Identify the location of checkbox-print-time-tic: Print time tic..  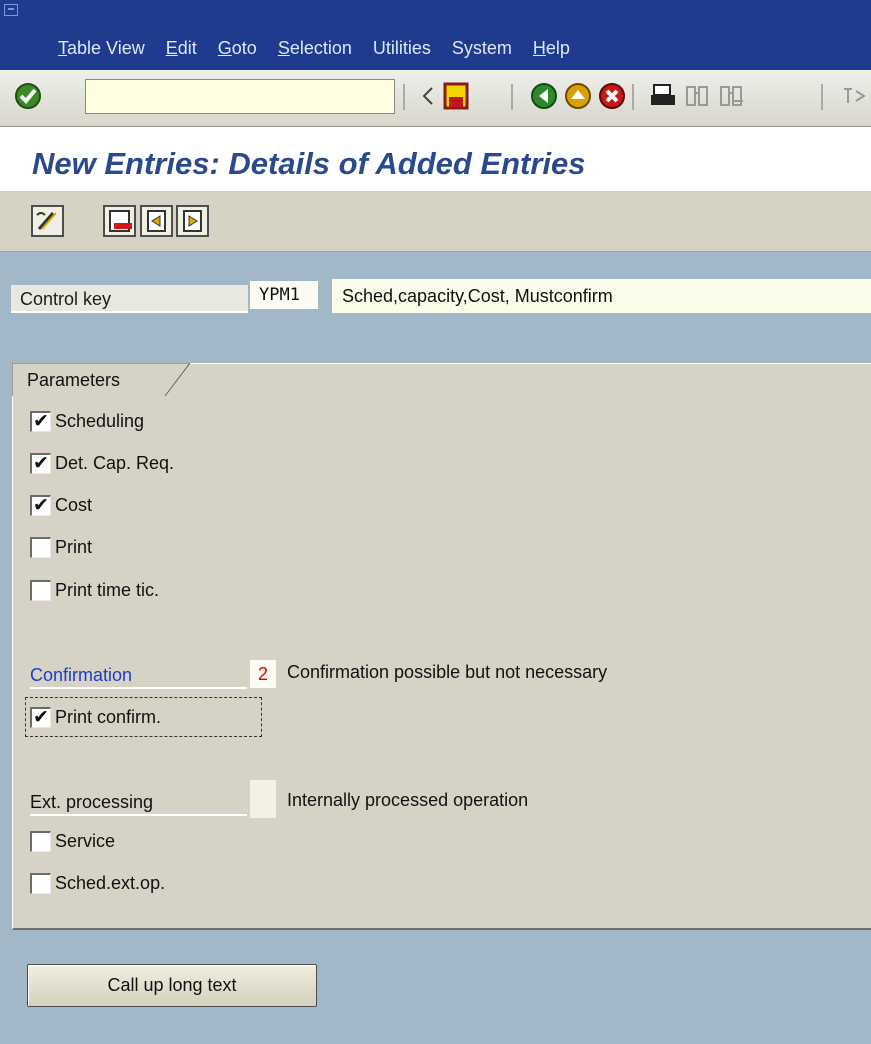
(94, 590).